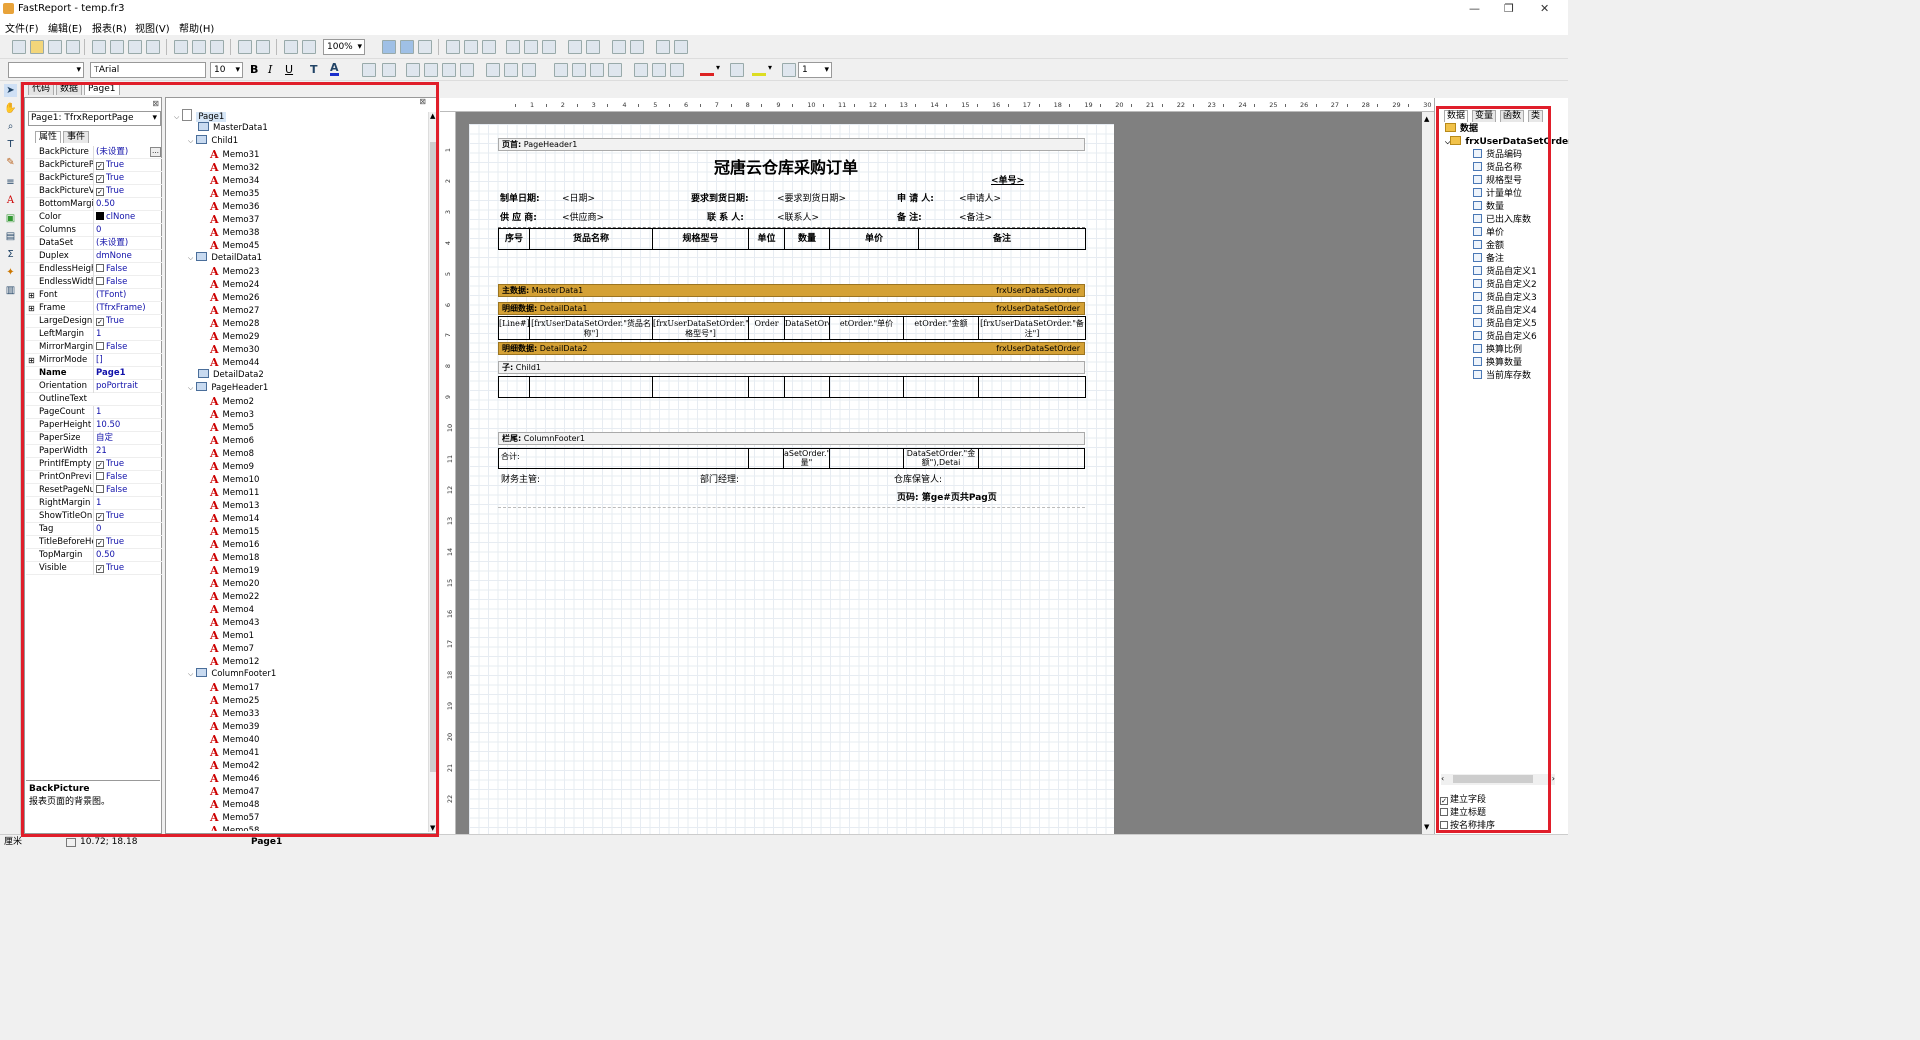  What do you see at coordinates (73, 47) in the screenshot?
I see `preview-icon` at bounding box center [73, 47].